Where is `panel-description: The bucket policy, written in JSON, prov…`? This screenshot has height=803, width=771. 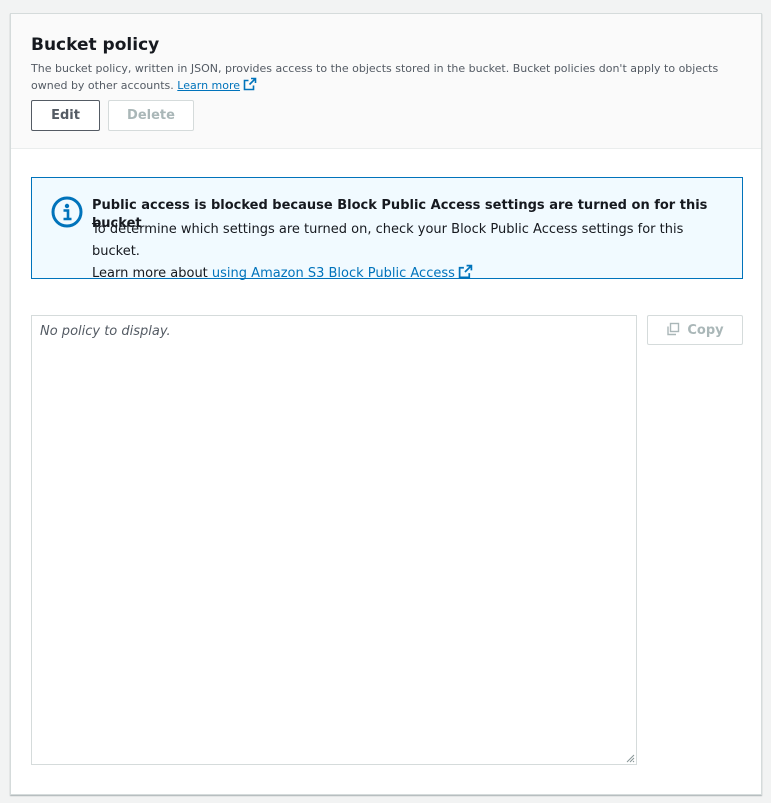
panel-description: The bucket policy, written in JSON, prov… is located at coordinates (381, 77).